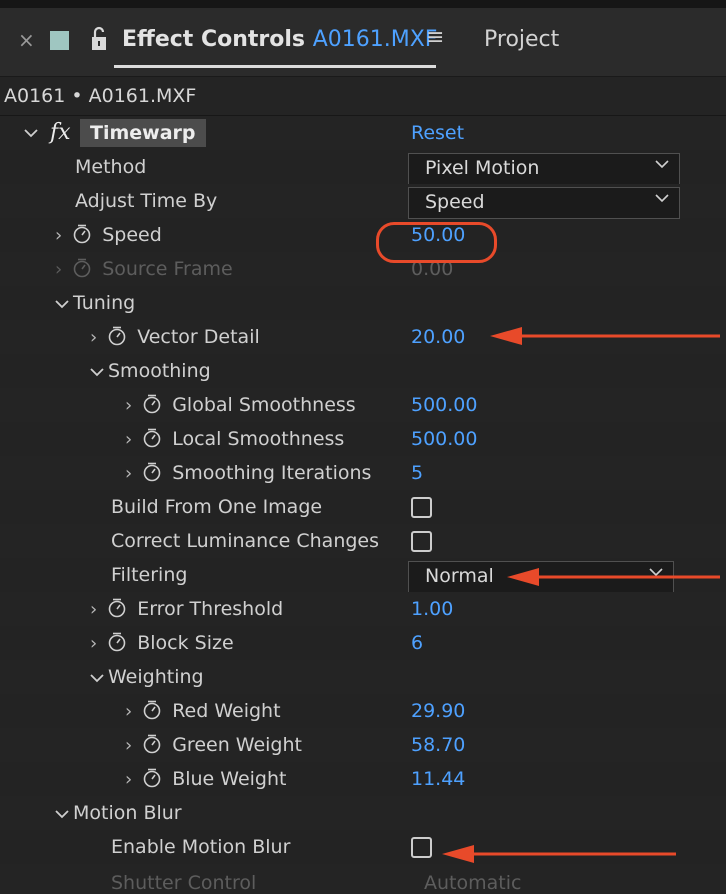 The width and height of the screenshot is (726, 894). I want to click on property-label: Method, so click(111, 167).